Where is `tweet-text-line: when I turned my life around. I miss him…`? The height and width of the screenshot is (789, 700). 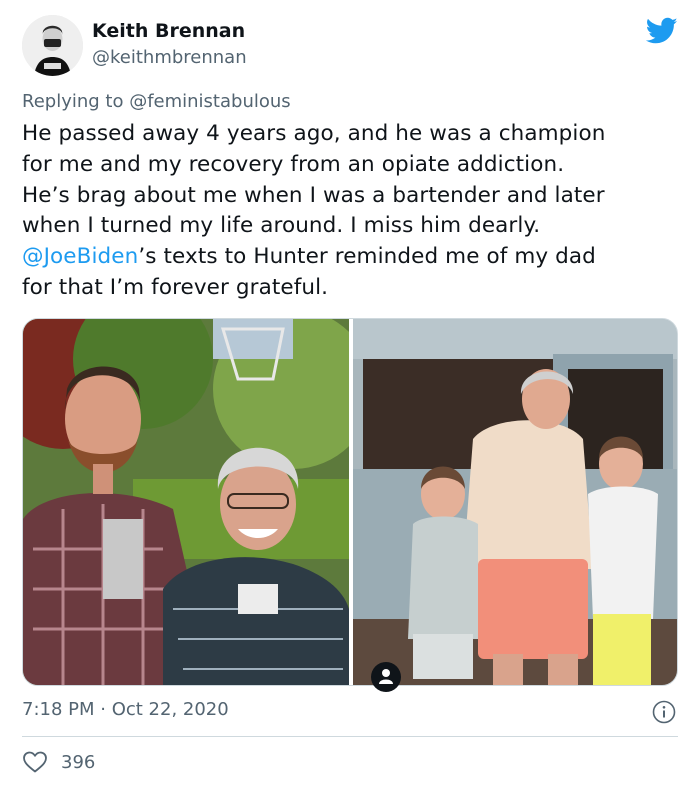
tweet-text-line: when I turned my life around. I miss him… is located at coordinates (281, 226).